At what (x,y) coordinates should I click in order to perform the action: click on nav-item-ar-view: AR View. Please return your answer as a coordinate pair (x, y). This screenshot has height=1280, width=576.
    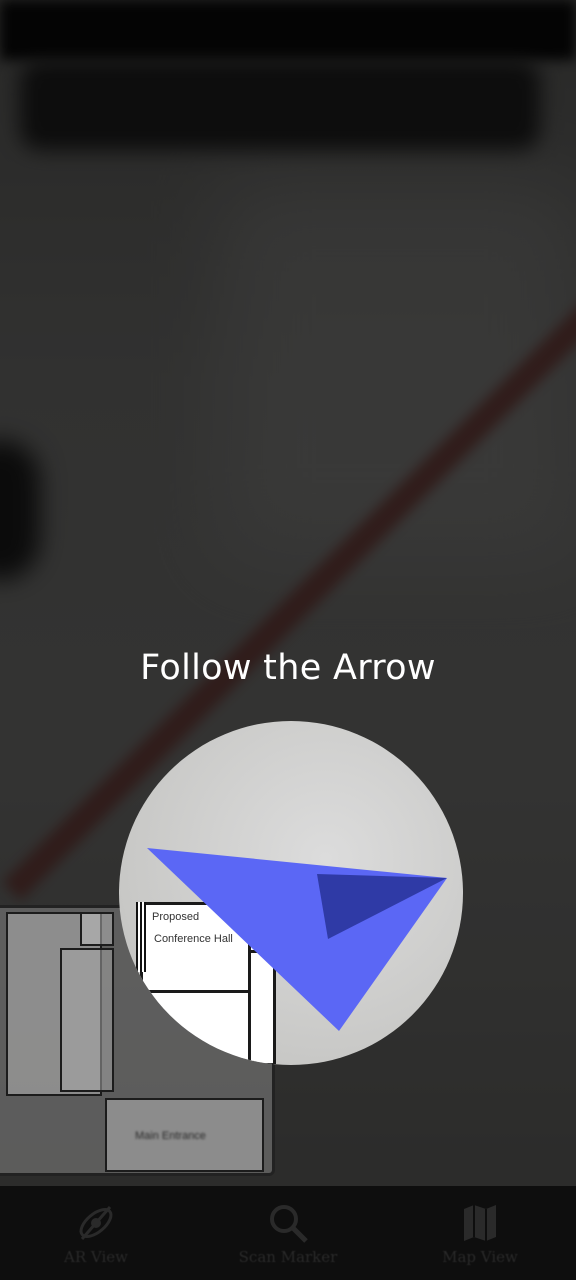
    Looking at the image, I should click on (96, 1233).